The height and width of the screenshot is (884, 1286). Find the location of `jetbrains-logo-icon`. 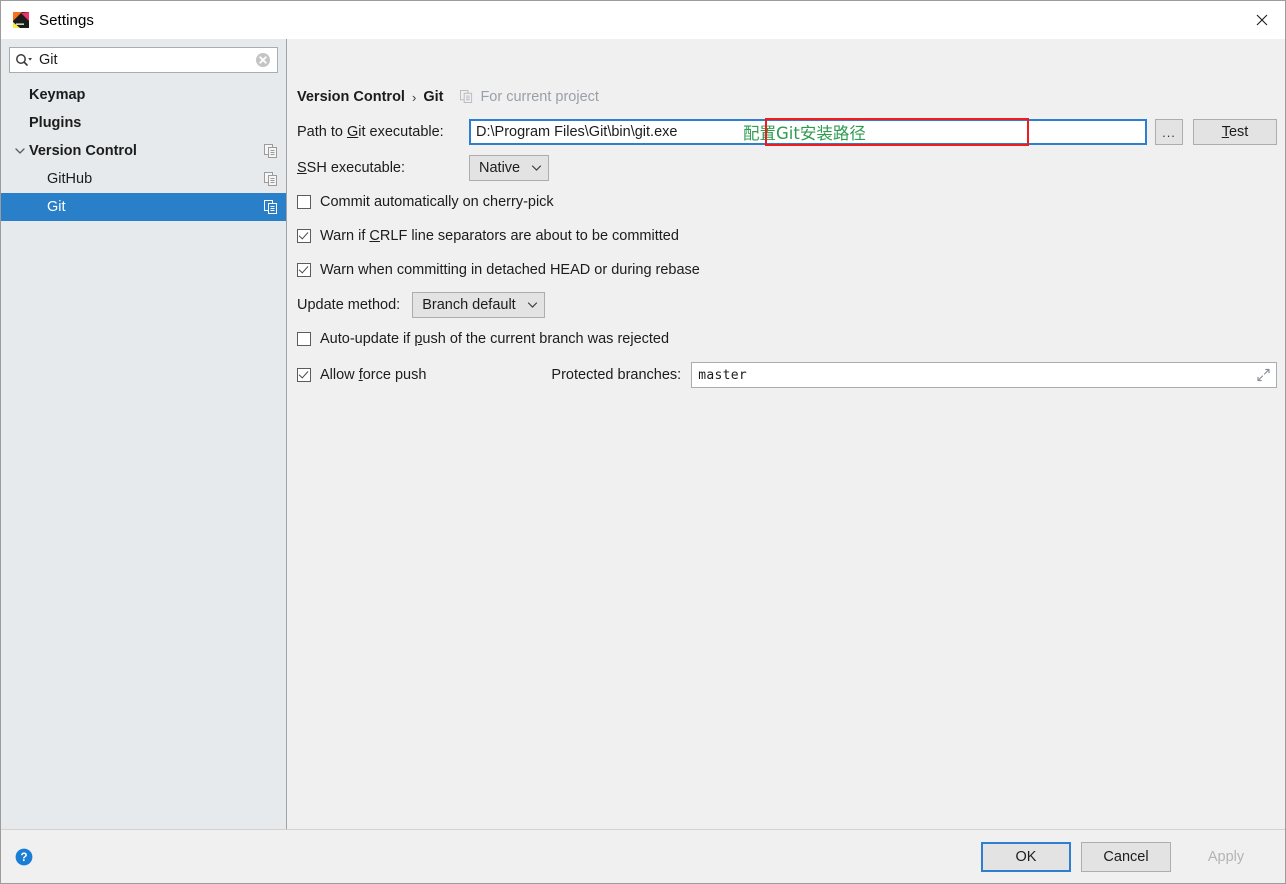

jetbrains-logo-icon is located at coordinates (21, 20).